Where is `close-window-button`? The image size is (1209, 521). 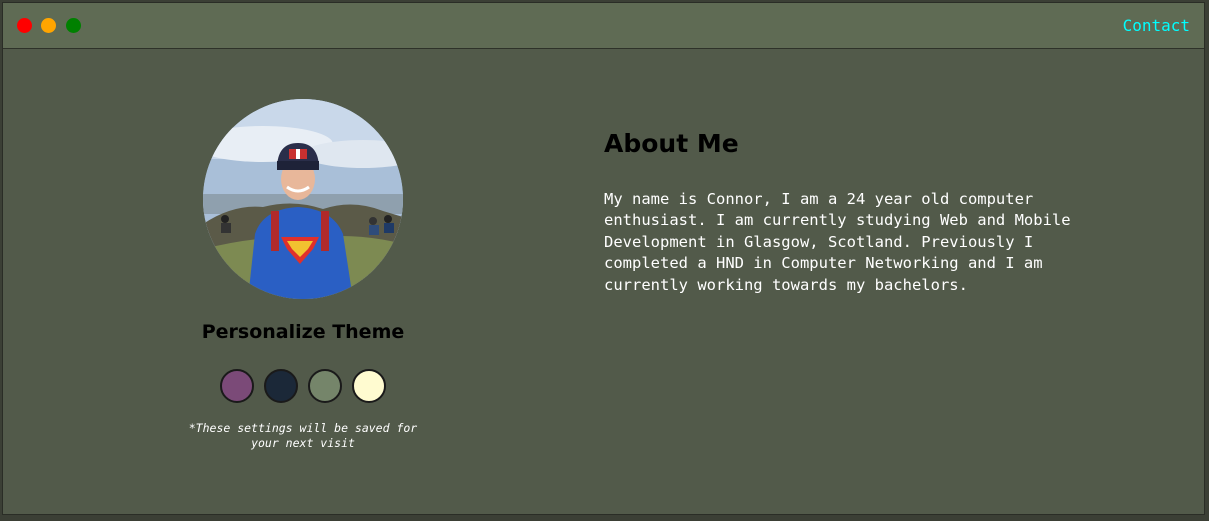 close-window-button is located at coordinates (24, 25).